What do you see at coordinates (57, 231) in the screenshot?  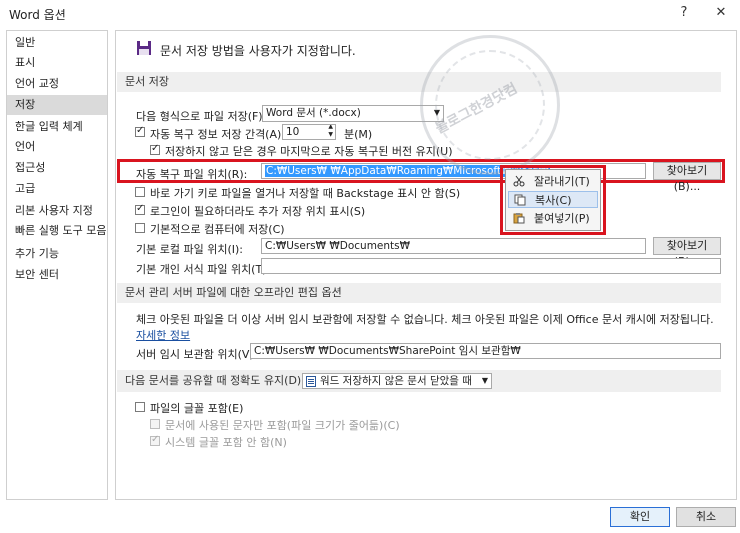 I see `sidebar-item-quick-access-toolbar: 빠른 실행 도구 모음` at bounding box center [57, 231].